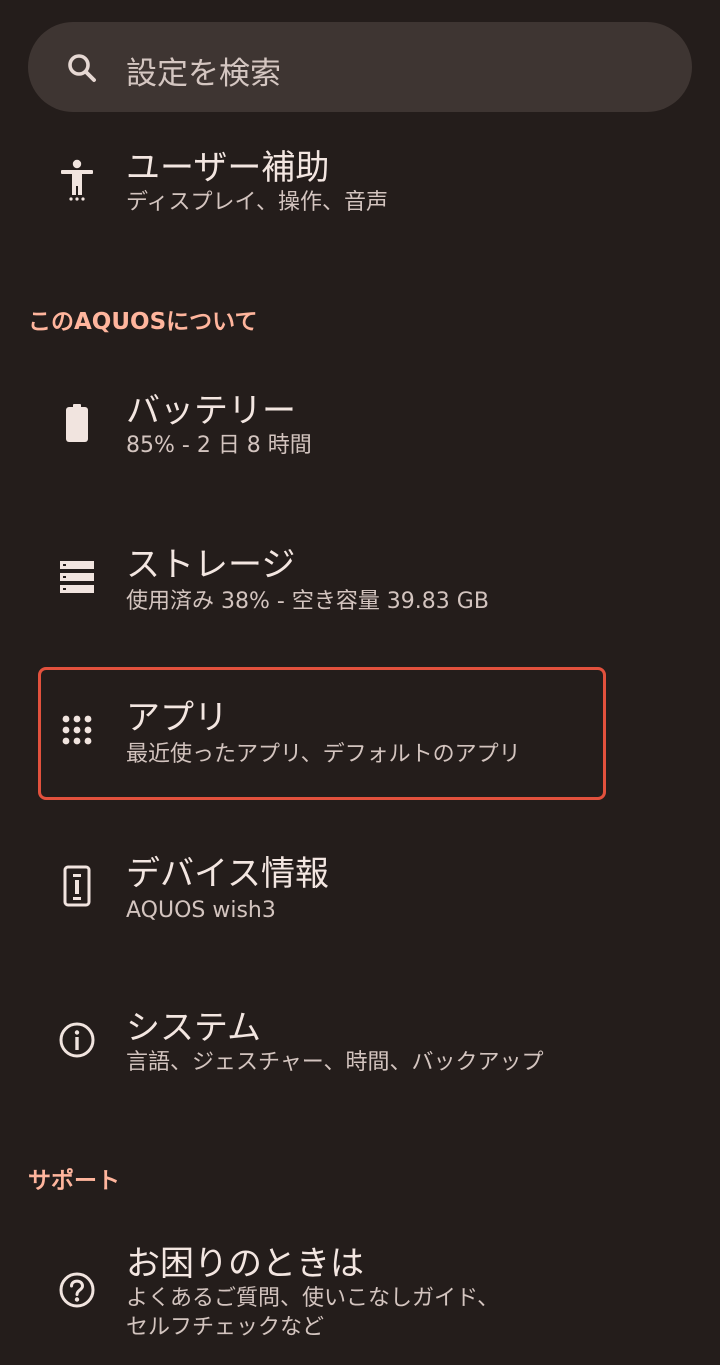 Image resolution: width=720 pixels, height=1365 pixels. Describe the element at coordinates (360, 896) in the screenshot. I see `settings-item-device-info: デバイス情報 AQUOS wish3` at that location.